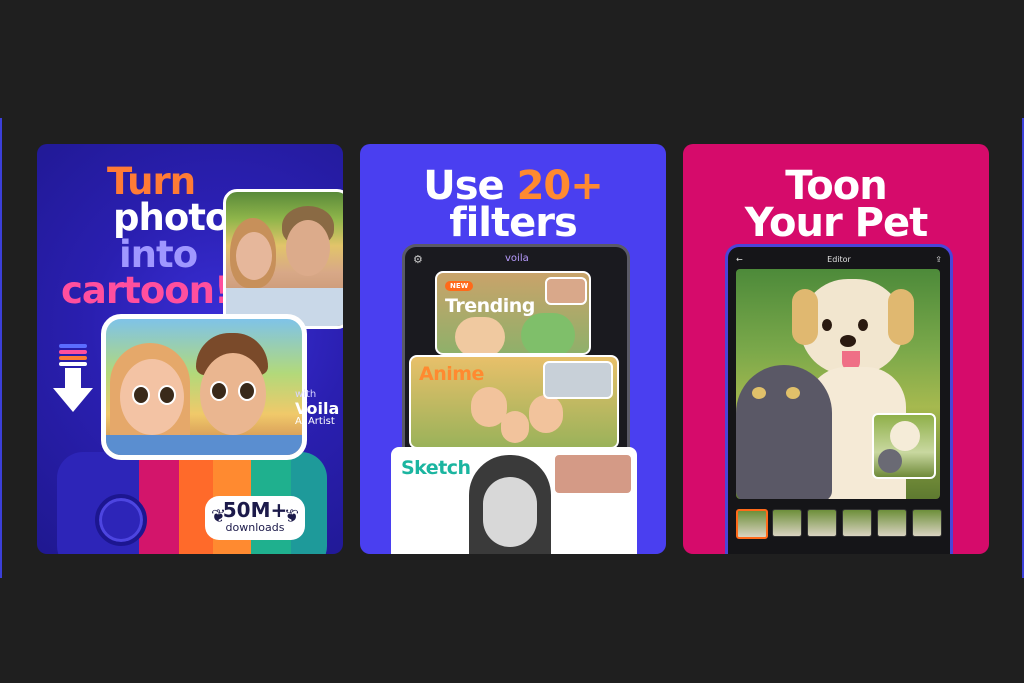  I want to click on filter-title: Sketch, so click(436, 468).